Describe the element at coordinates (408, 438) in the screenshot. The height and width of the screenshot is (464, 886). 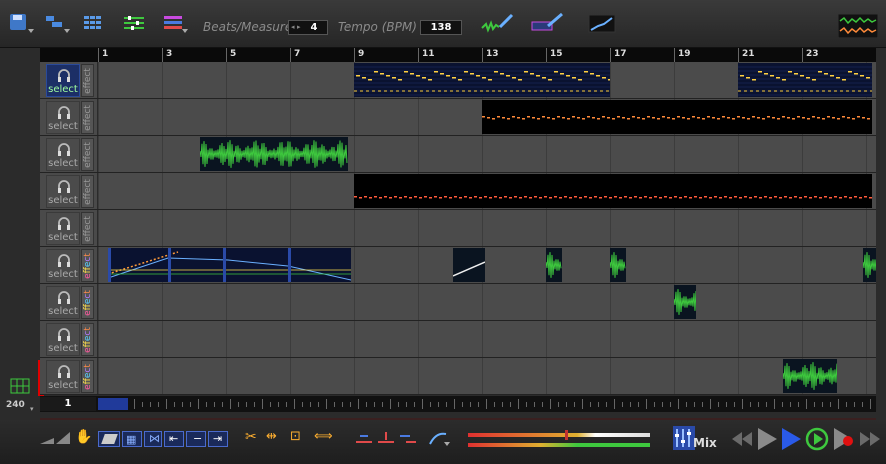
I see `velocity-reset-icon` at that location.